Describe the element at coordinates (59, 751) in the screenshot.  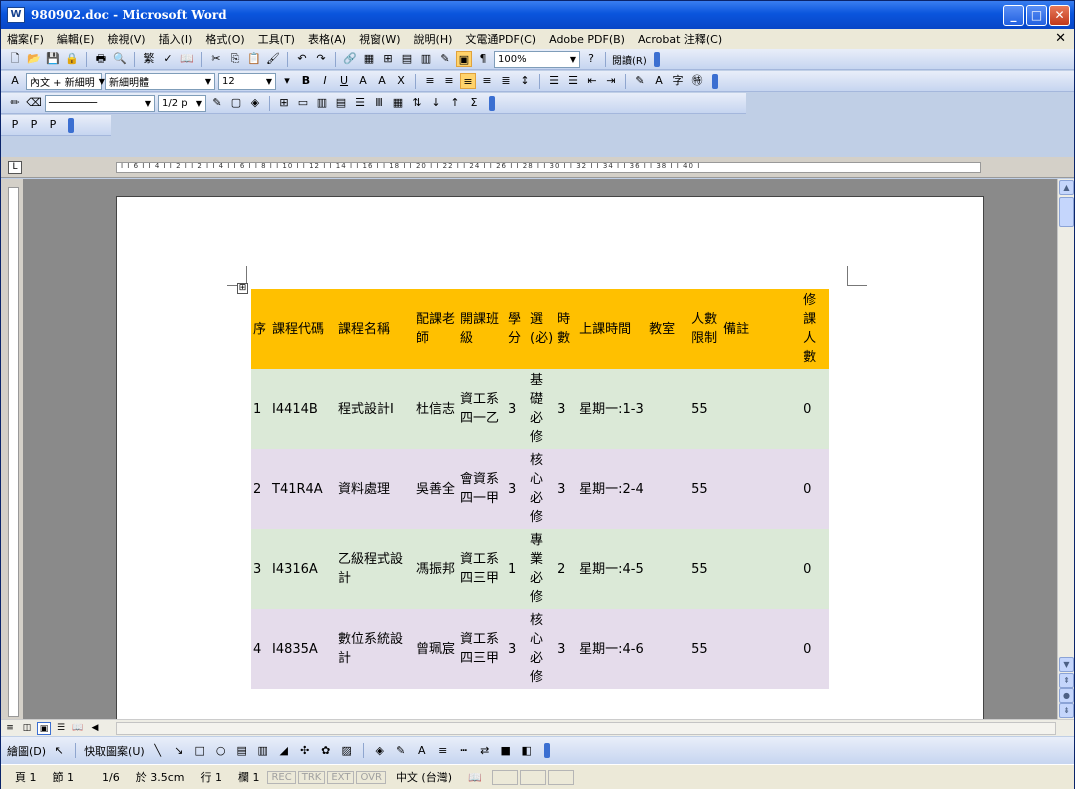
I see `select-objects-icon: ↖` at that location.